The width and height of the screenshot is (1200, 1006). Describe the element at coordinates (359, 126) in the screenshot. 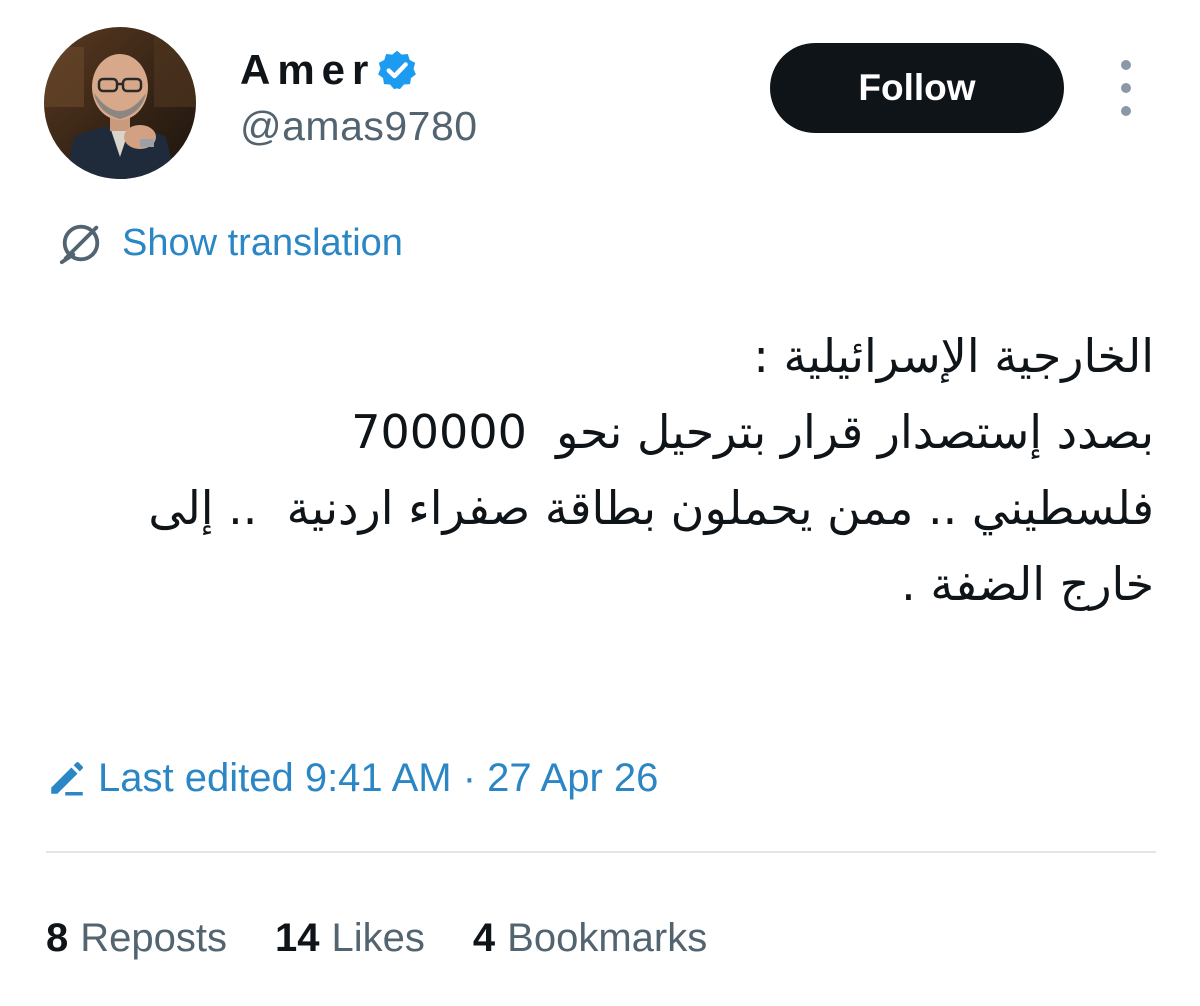

I see `author-handle: @amas9780` at that location.